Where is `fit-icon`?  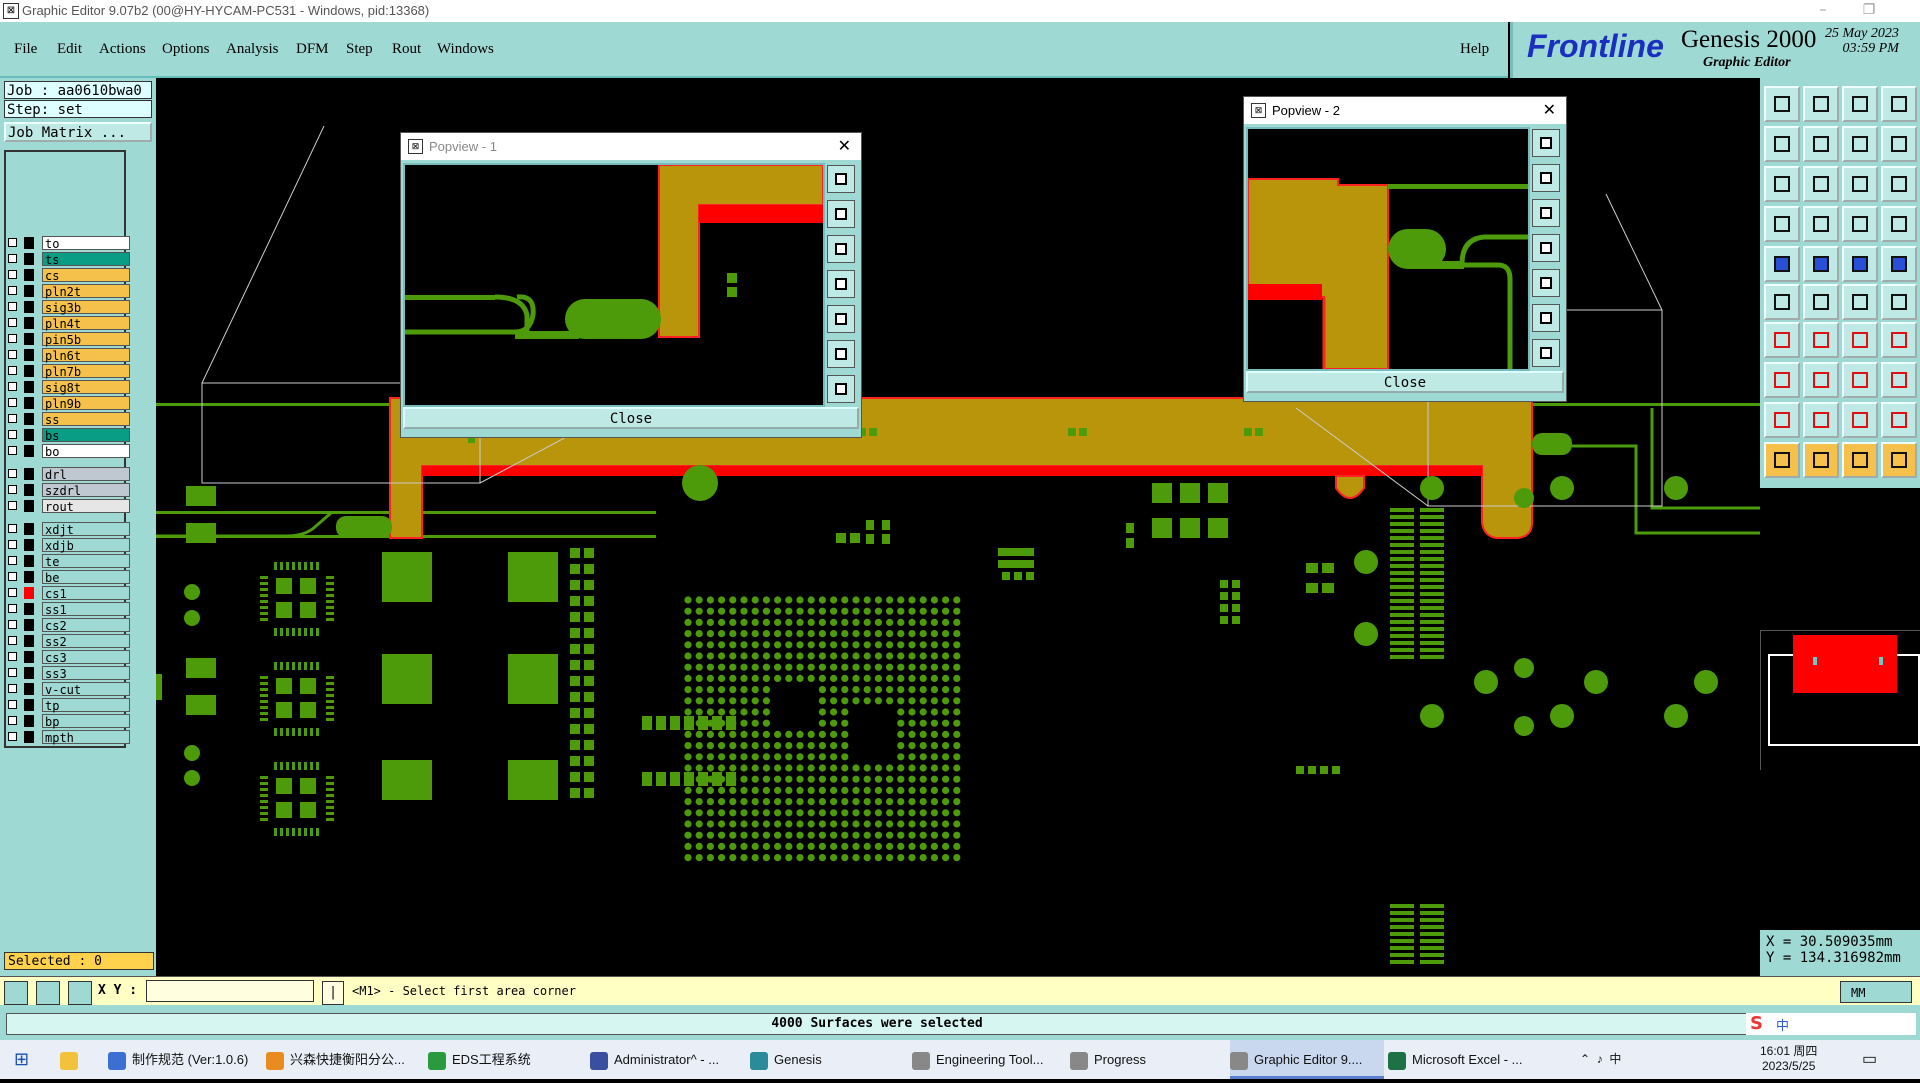
fit-icon is located at coordinates (1782, 184).